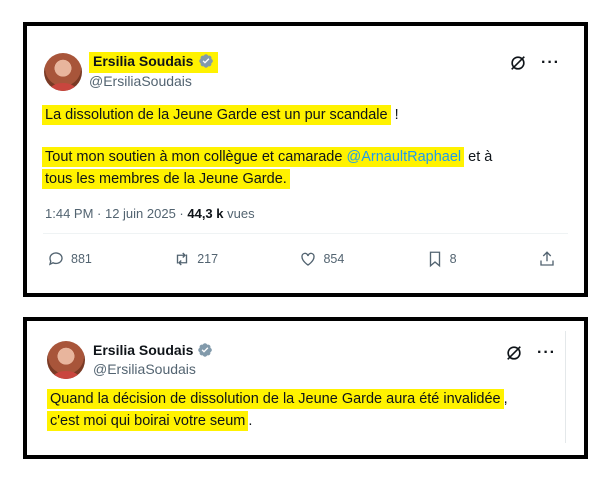  I want to click on reply-button: 881, so click(69, 259).